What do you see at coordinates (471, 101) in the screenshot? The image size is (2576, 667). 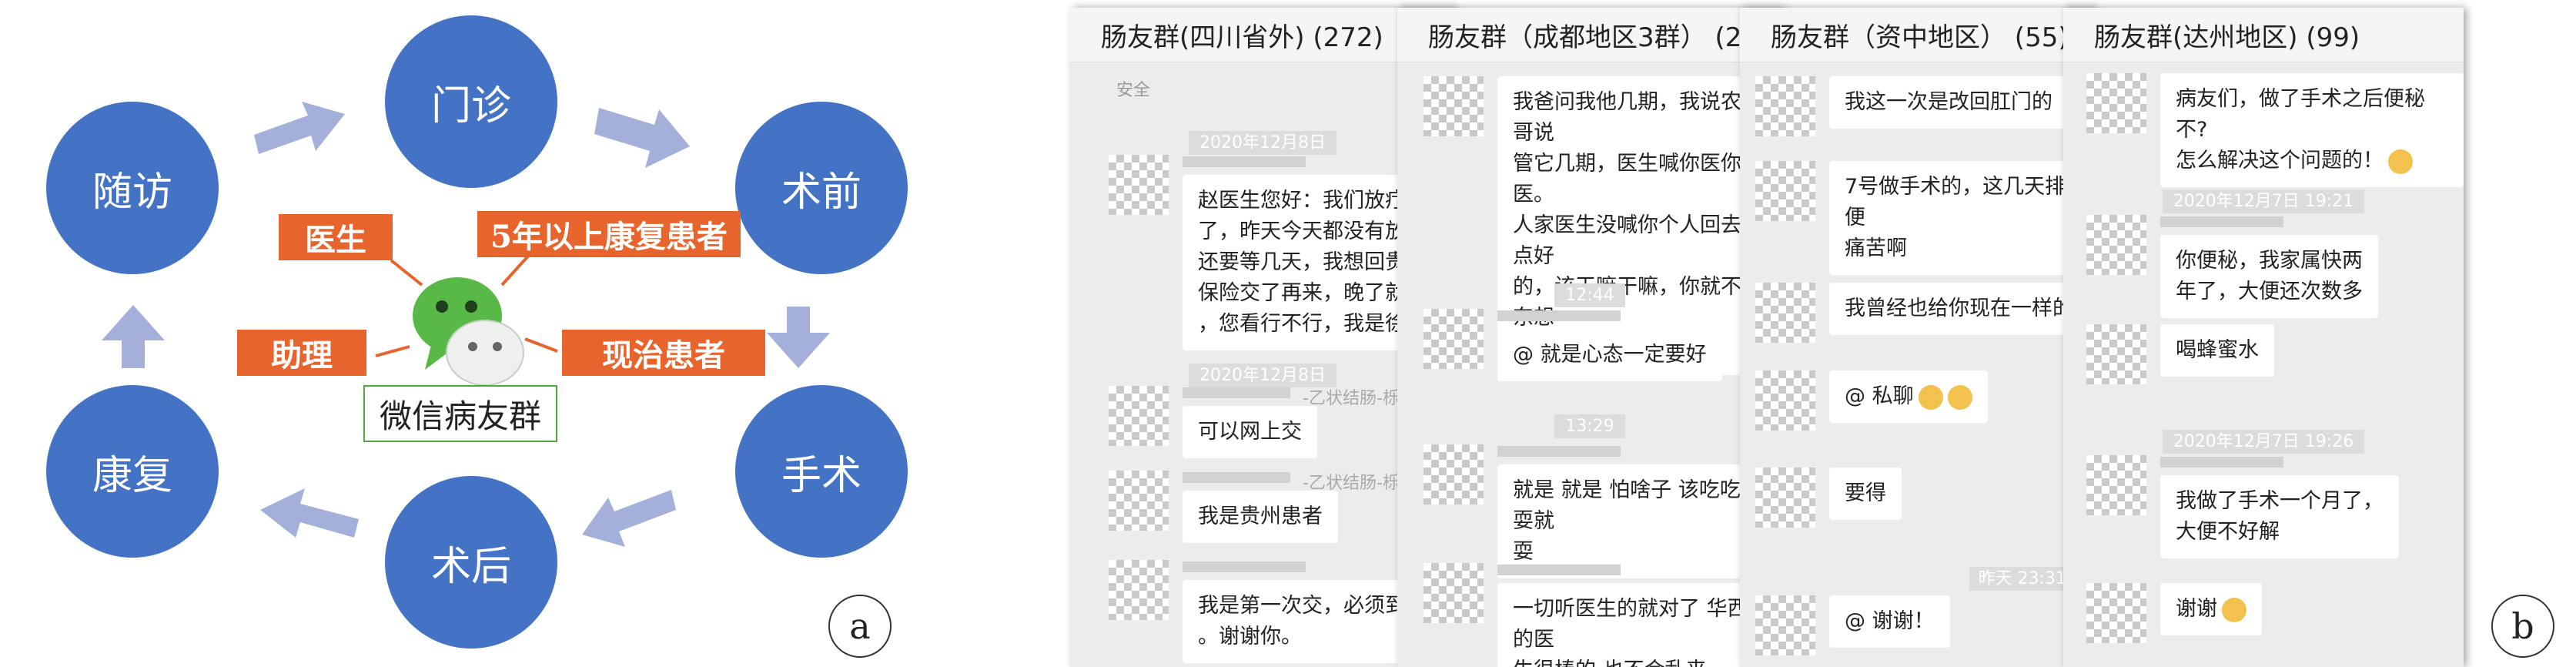 I see `node-clinic: 门诊` at bounding box center [471, 101].